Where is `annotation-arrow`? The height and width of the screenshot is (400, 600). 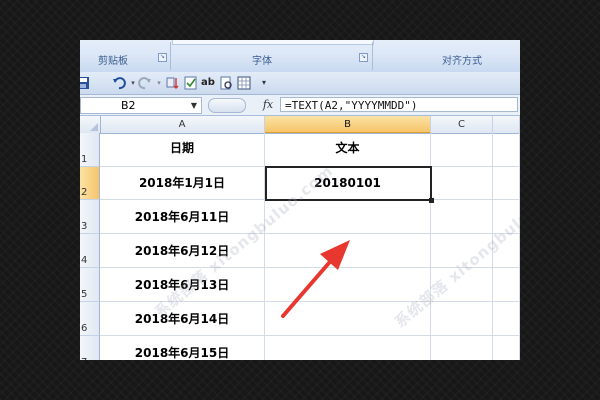 annotation-arrow is located at coordinates (315, 279).